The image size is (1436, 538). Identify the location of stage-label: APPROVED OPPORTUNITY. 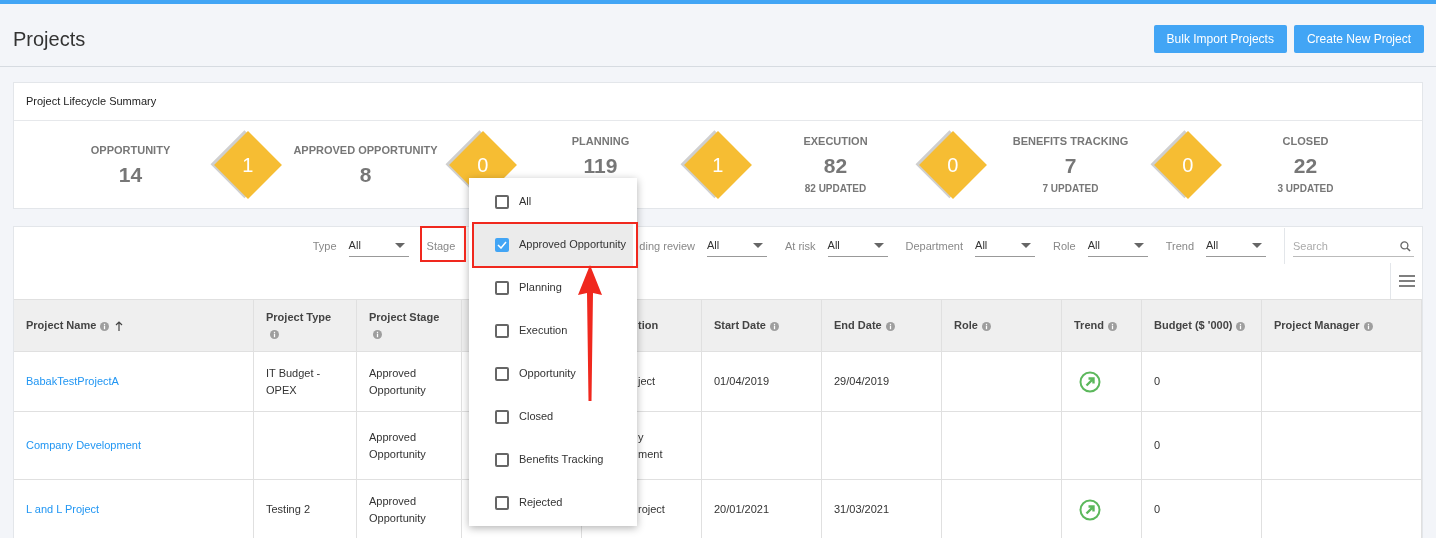
(365, 149).